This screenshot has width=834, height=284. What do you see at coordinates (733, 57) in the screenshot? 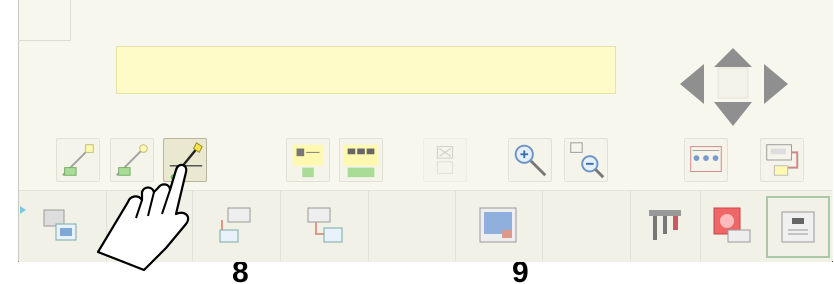
I see `arrow-up-icon` at bounding box center [733, 57].